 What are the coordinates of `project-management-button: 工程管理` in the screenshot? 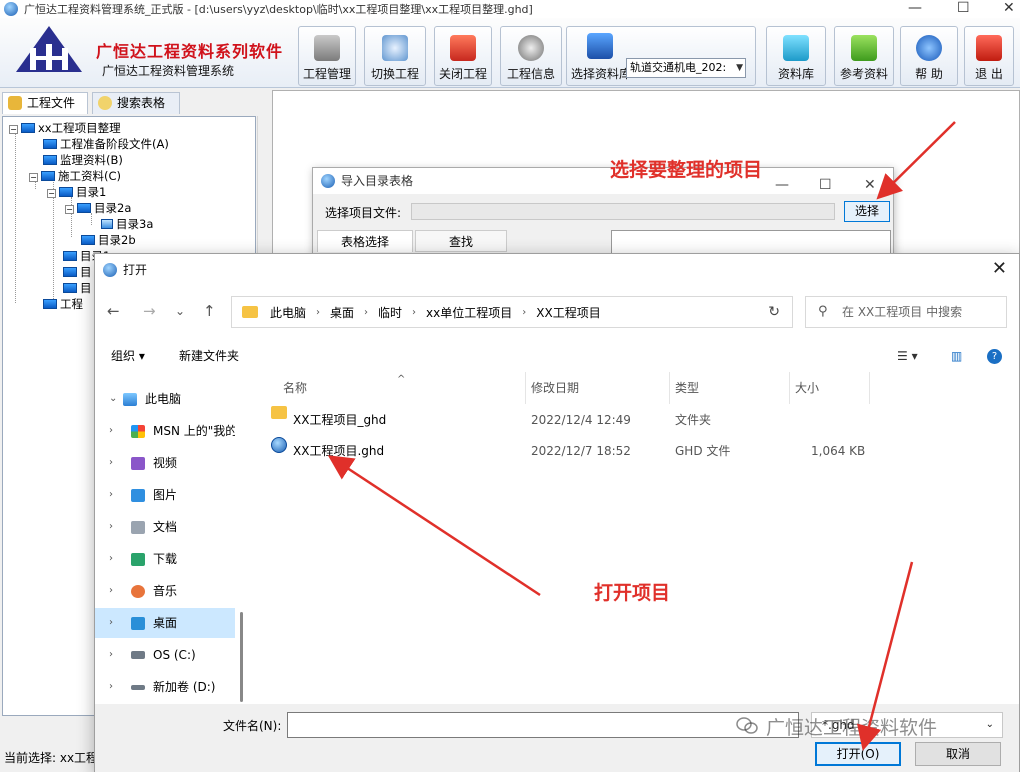 It's located at (327, 56).